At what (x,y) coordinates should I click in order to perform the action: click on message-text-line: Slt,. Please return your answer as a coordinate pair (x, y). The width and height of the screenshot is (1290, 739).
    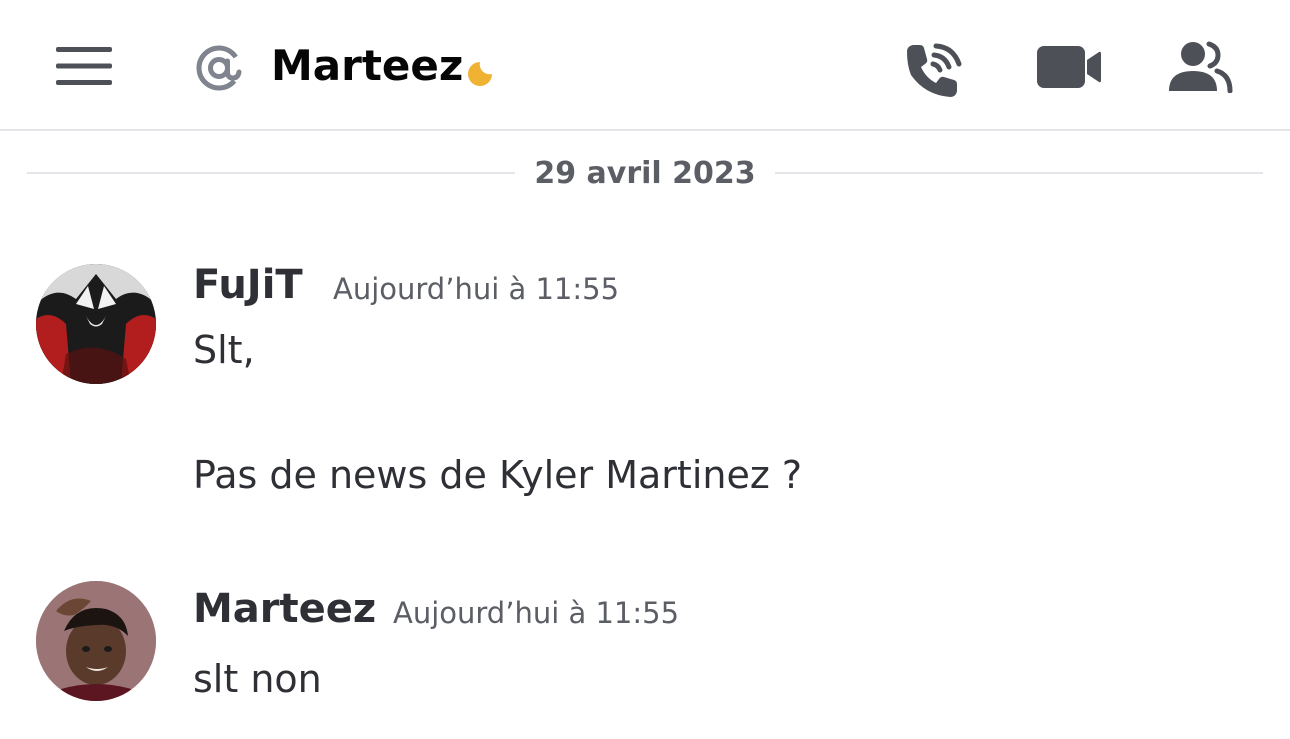
    Looking at the image, I should click on (224, 350).